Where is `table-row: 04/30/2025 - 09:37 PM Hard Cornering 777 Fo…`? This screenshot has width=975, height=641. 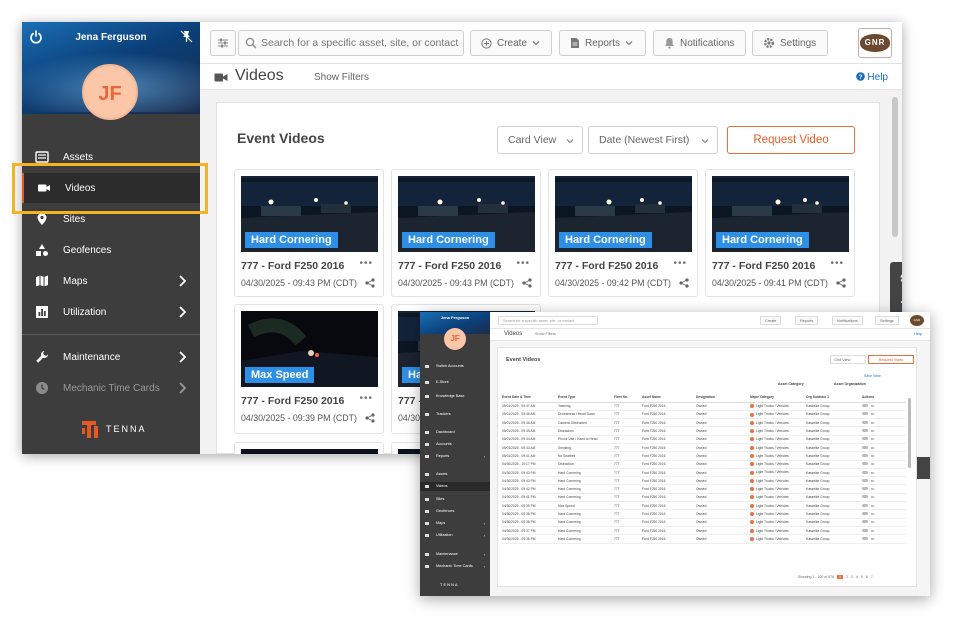 table-row: 04/30/2025 - 09:37 PM Hard Cornering 777 Fo… is located at coordinates (704, 531).